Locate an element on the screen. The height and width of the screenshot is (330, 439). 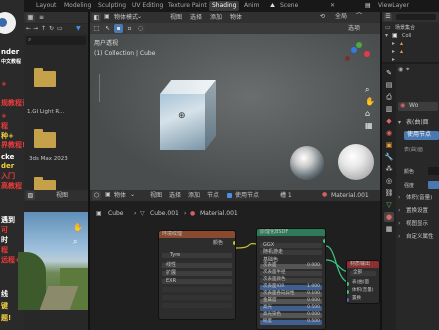
new-folder-icon: ▭ is located at coordinates (60, 29).